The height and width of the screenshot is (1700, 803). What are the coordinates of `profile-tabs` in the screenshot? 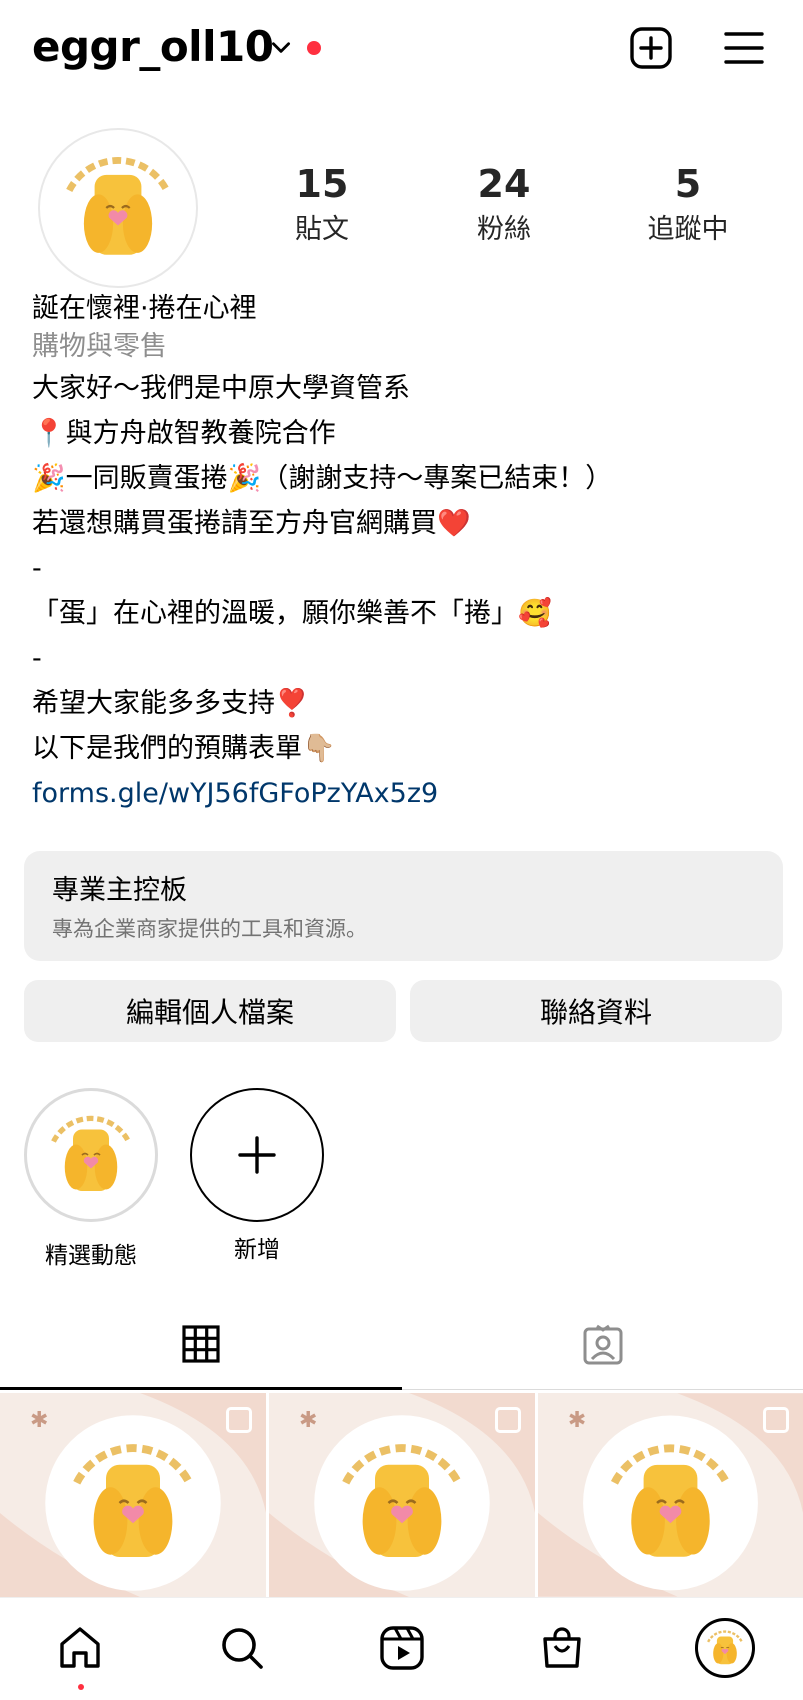 It's located at (401, 1345).